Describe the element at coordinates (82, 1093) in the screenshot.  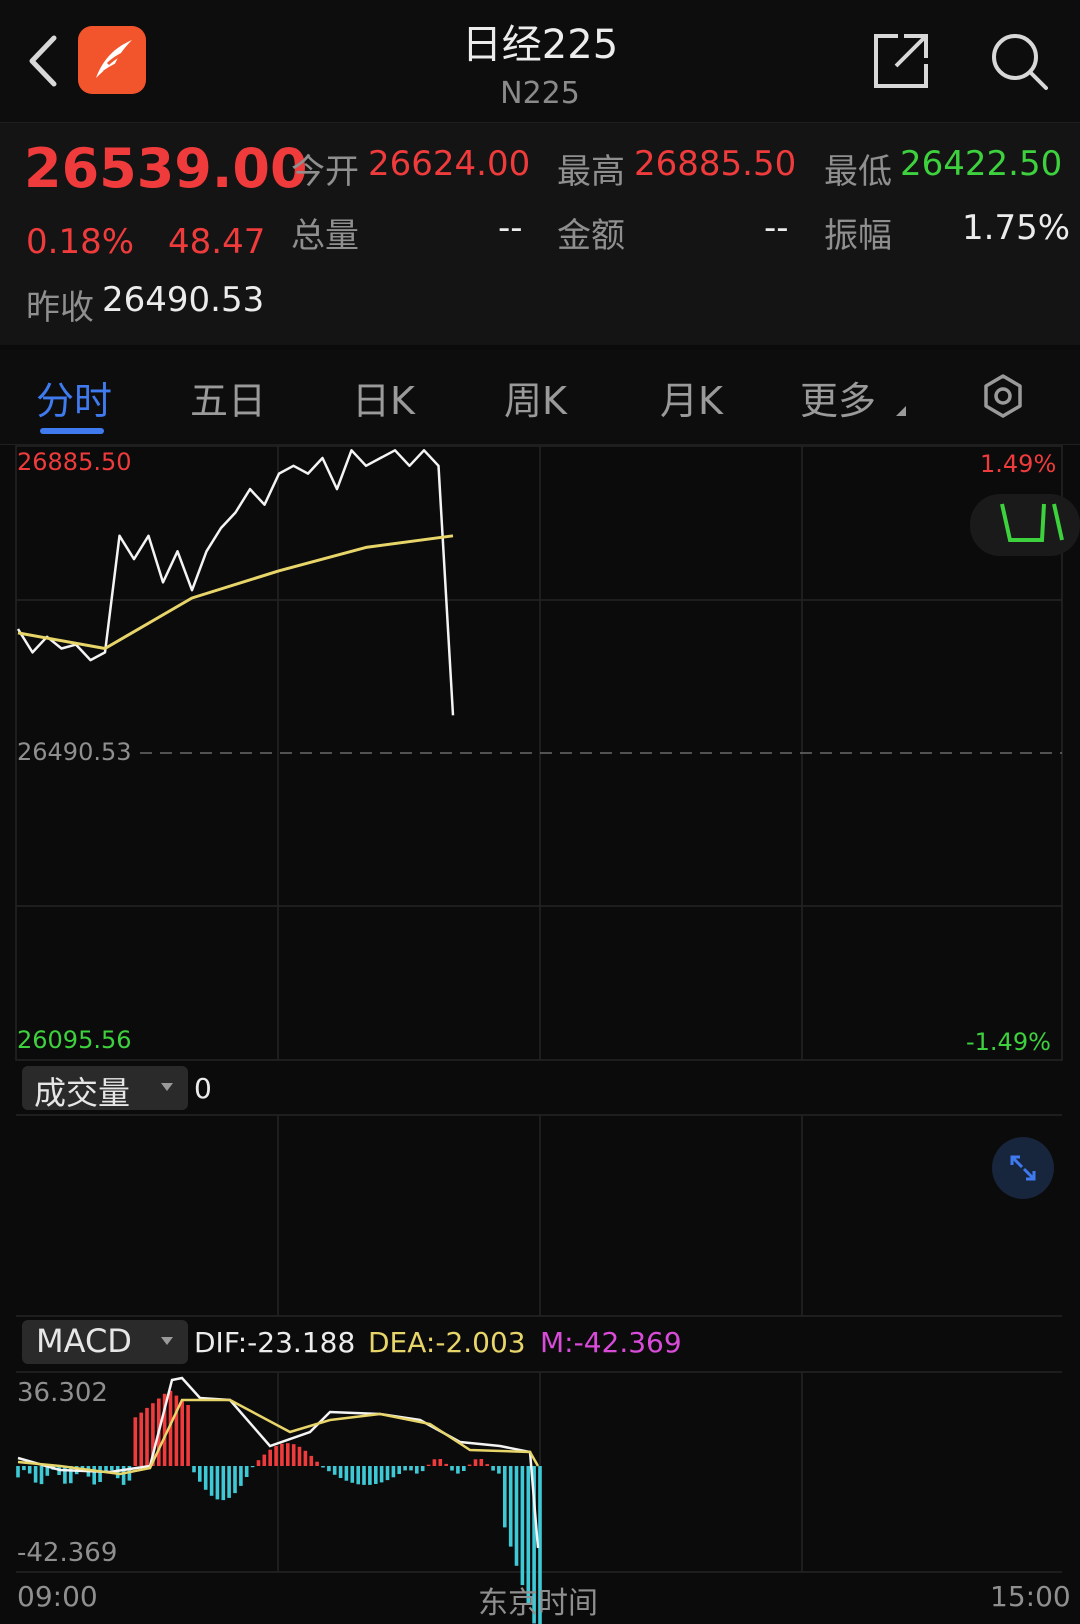
I see `volume-select-label: 成交量` at that location.